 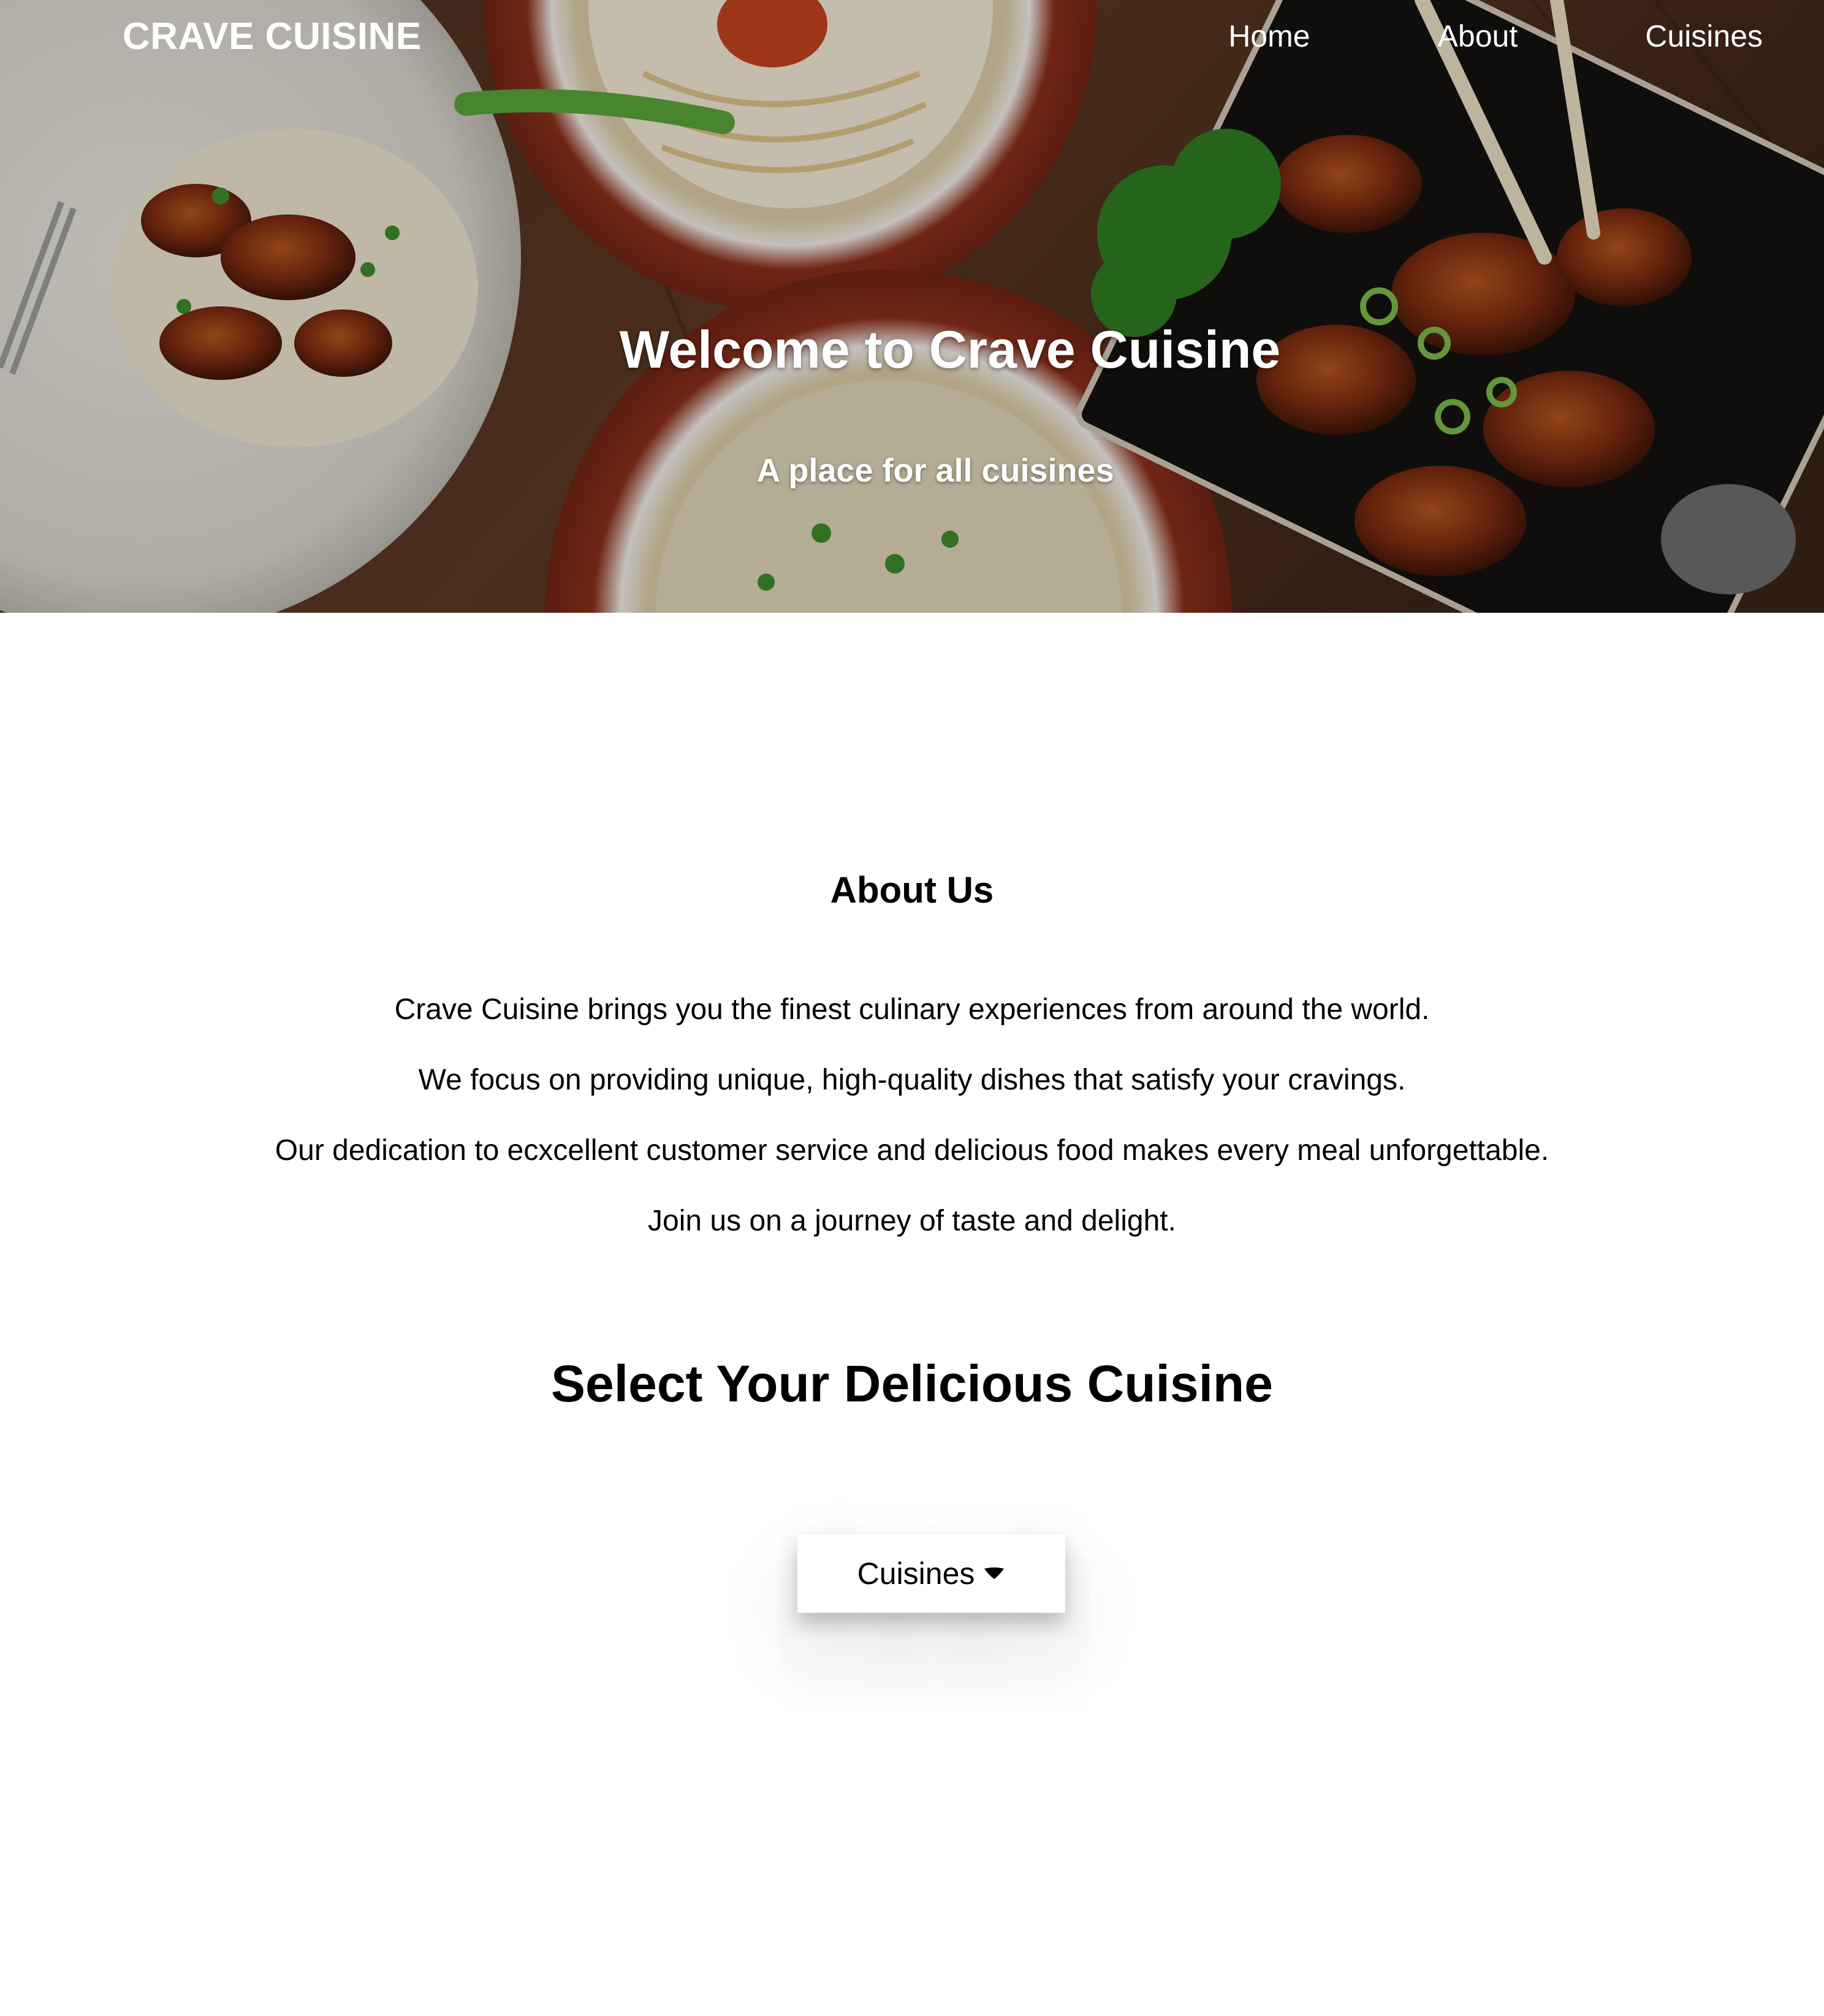 What do you see at coordinates (994, 1573) in the screenshot?
I see `caret-down-icon` at bounding box center [994, 1573].